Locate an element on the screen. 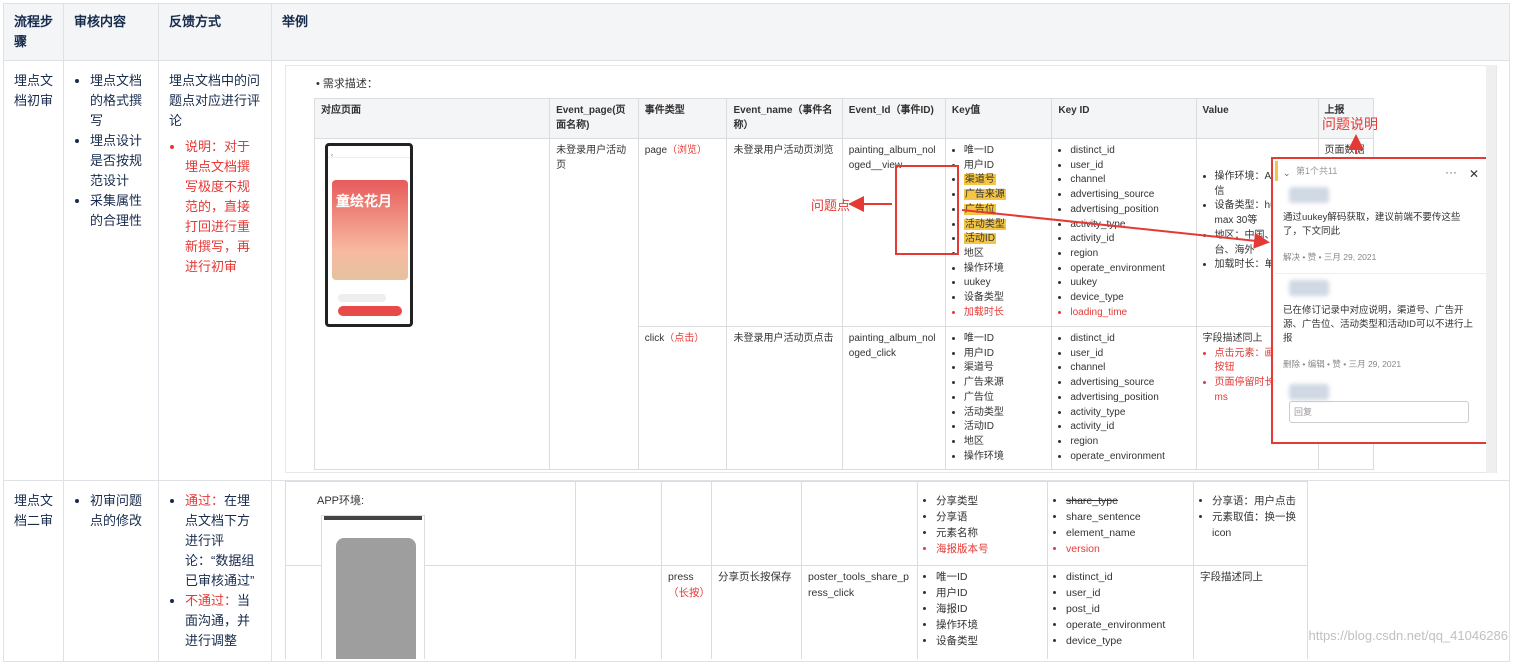 The width and height of the screenshot is (1516, 662). step-label: 埋点文档初审 is located at coordinates (34, 90).